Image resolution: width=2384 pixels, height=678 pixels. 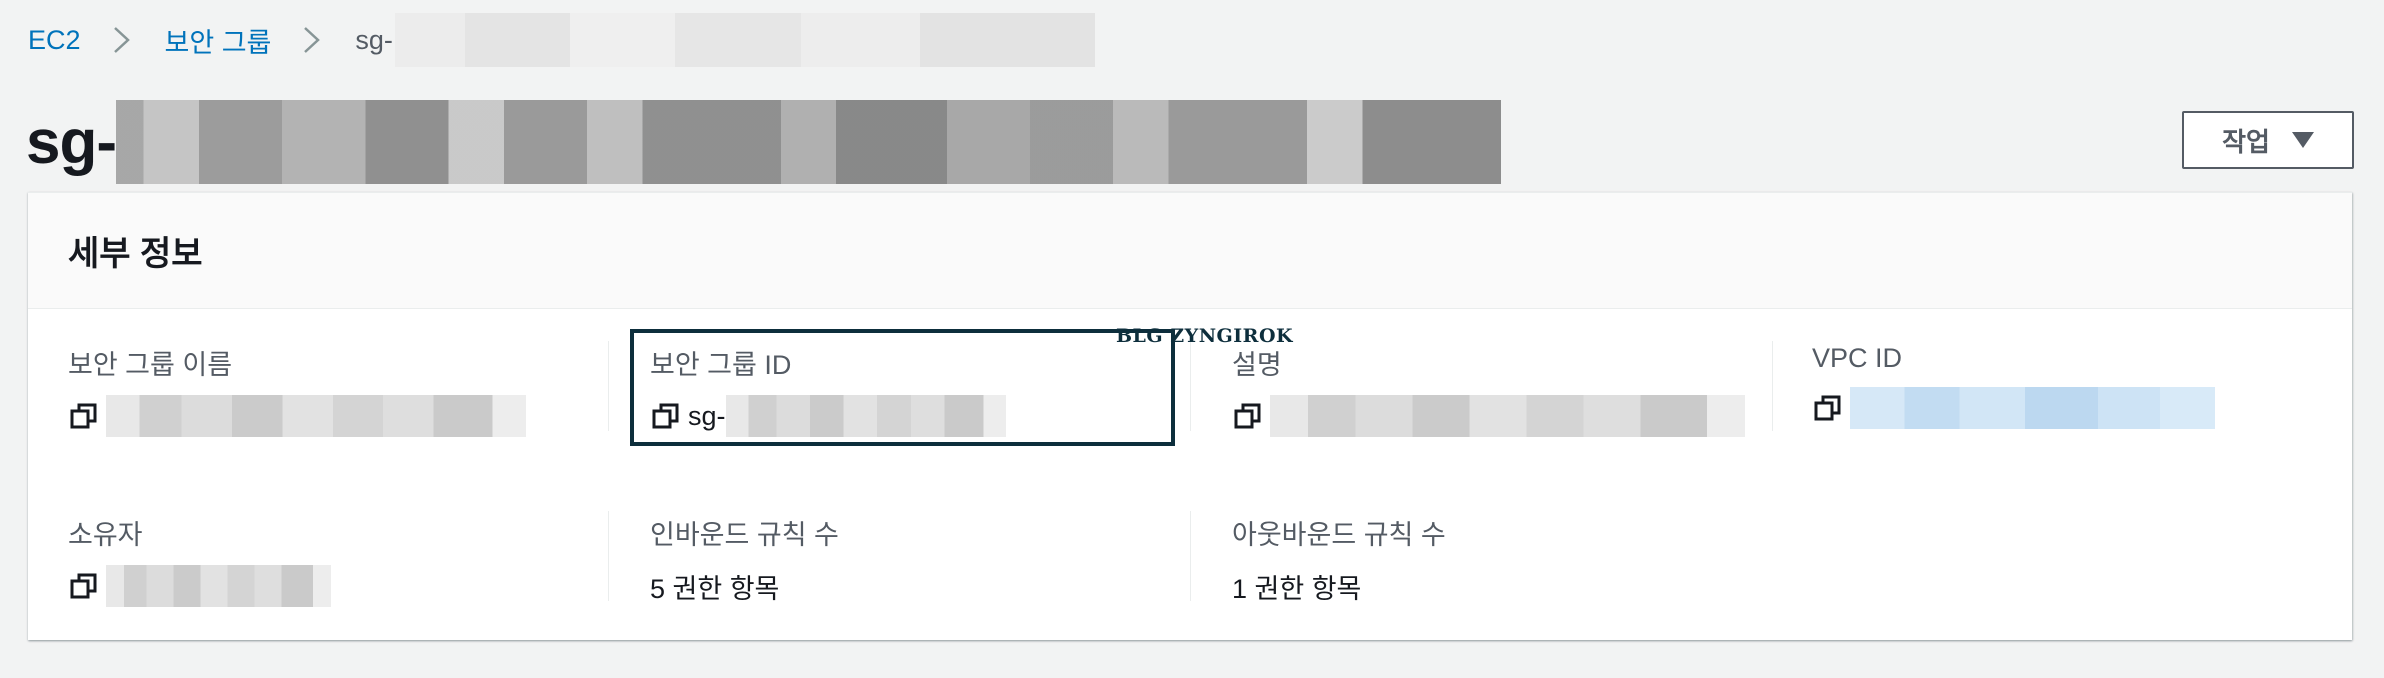 I want to click on breadcrumb: EC2 보안 그룹 sg-, so click(x=561, y=40).